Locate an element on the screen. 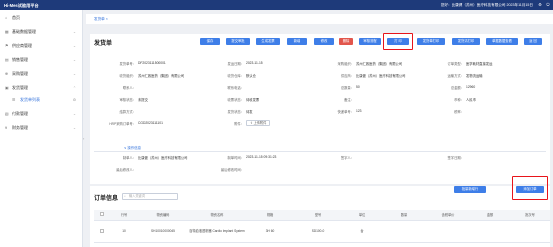  sidebar-item-home: ⌂ 首页 is located at coordinates (41, 18).